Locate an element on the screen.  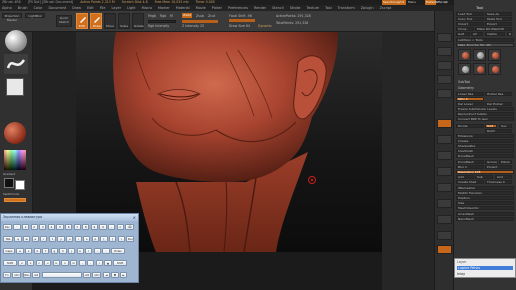
key-1-4: r is located at coordinates (44, 239).